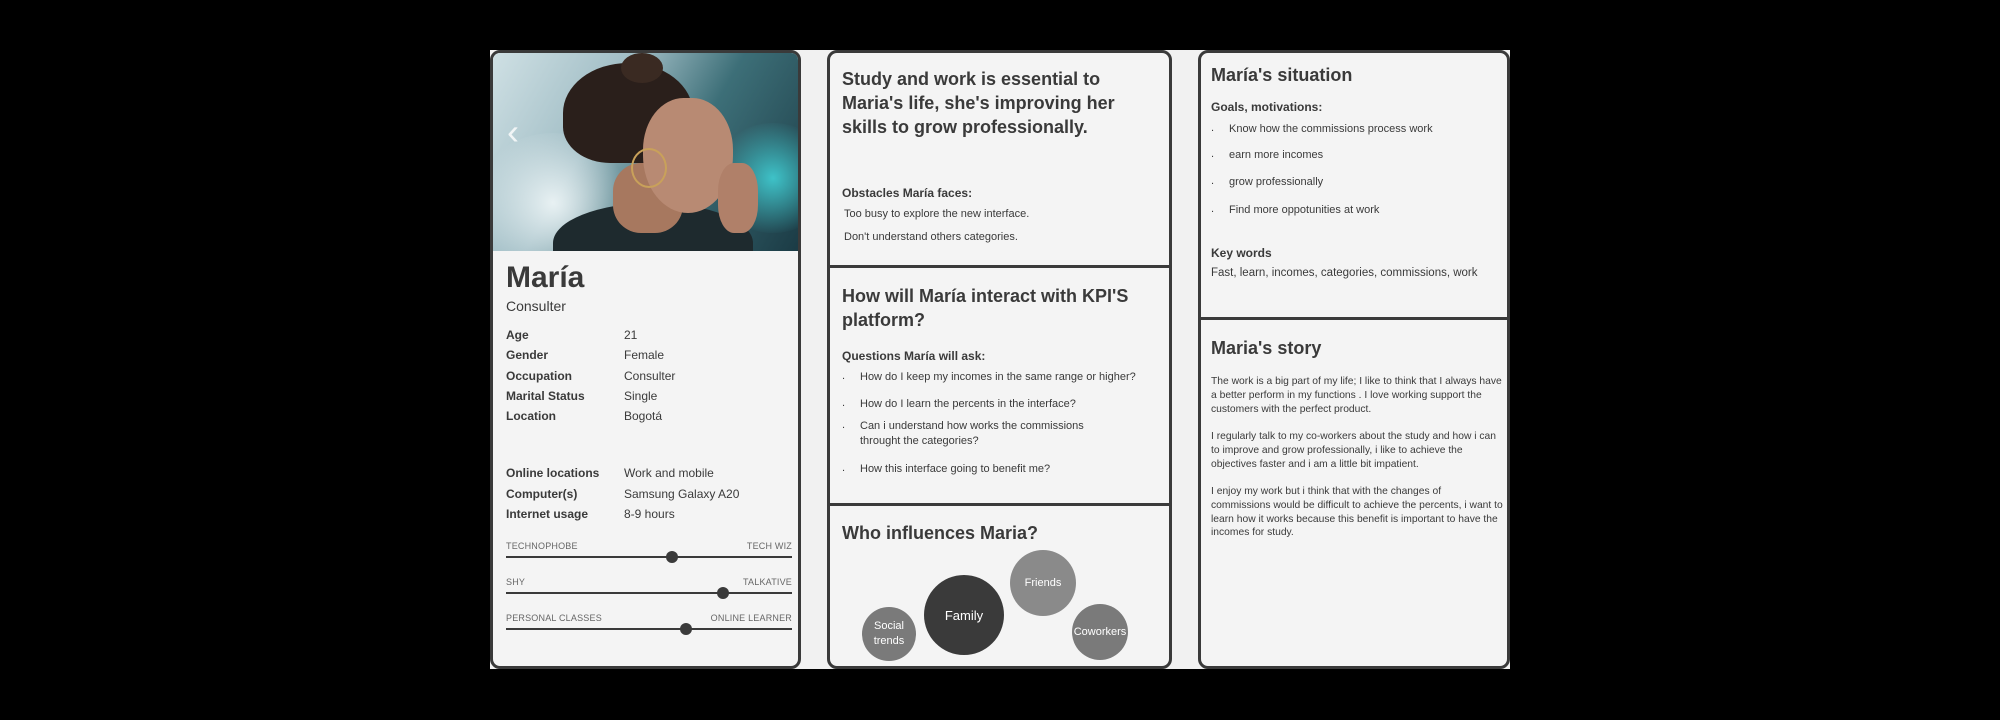 This screenshot has height=720, width=2000. Describe the element at coordinates (649, 556) in the screenshot. I see `slider-technophobe: TECHNOPHOBE TECH WIZ` at that location.